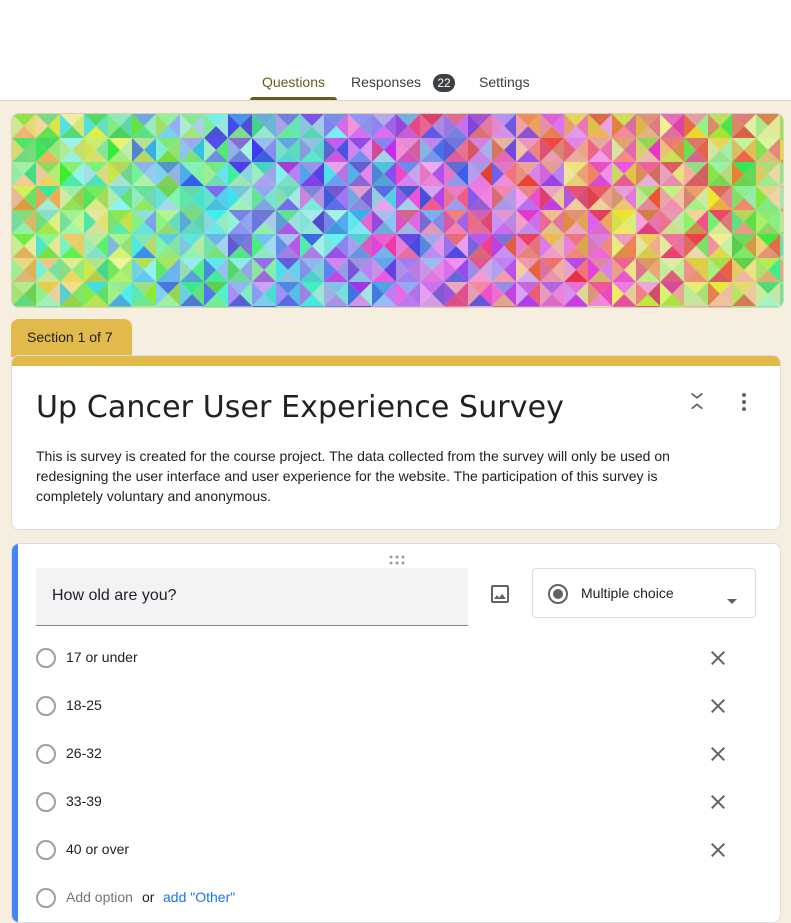 Image resolution: width=791 pixels, height=923 pixels. Describe the element at coordinates (396, 658) in the screenshot. I see `option-row: 17 or under` at that location.